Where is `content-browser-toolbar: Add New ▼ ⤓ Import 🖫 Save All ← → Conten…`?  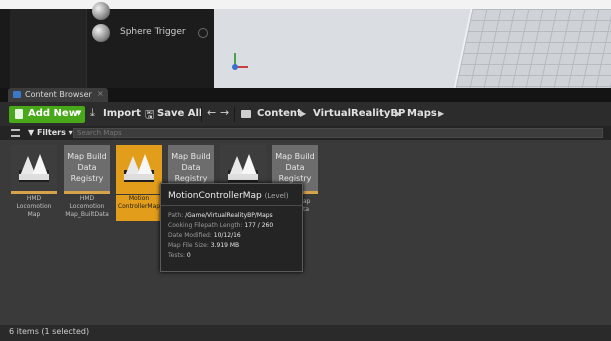
content-browser-toolbar: Add New ▼ ⤓ Import 🖫 Save All ← → Conten… is located at coordinates (305, 114).